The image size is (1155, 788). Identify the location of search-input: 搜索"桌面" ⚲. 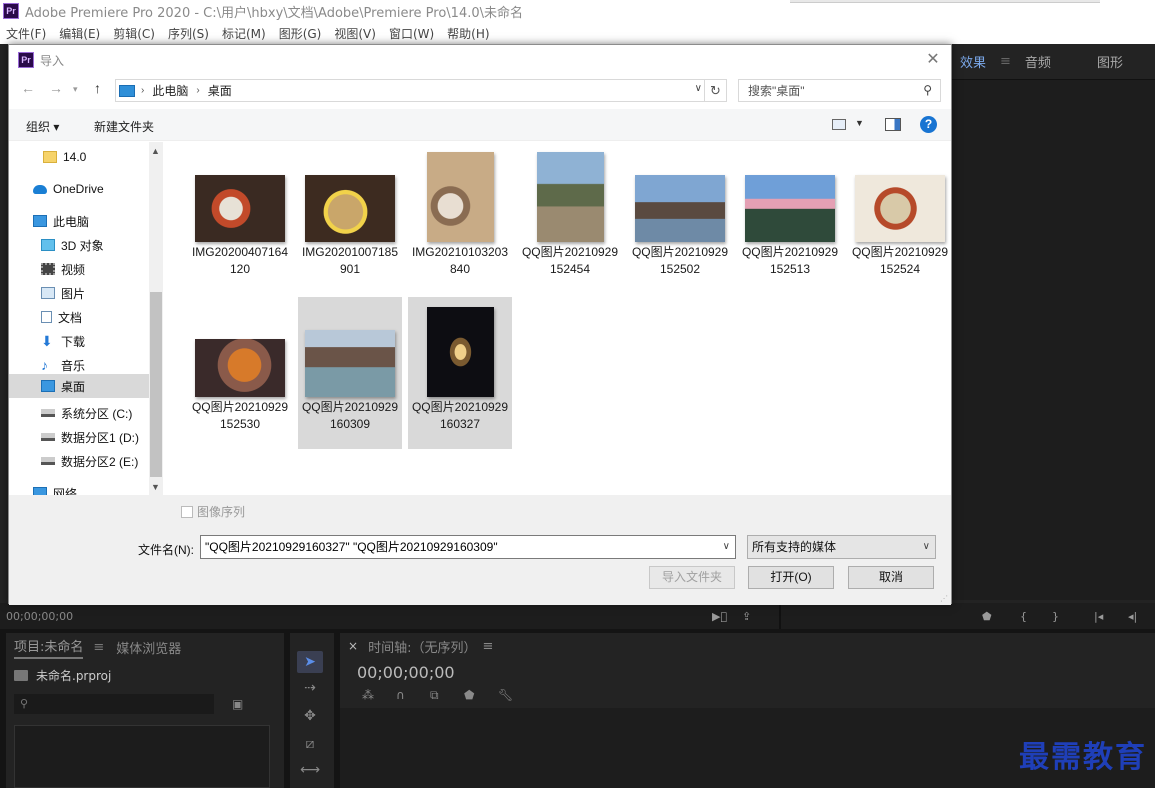
(839, 90).